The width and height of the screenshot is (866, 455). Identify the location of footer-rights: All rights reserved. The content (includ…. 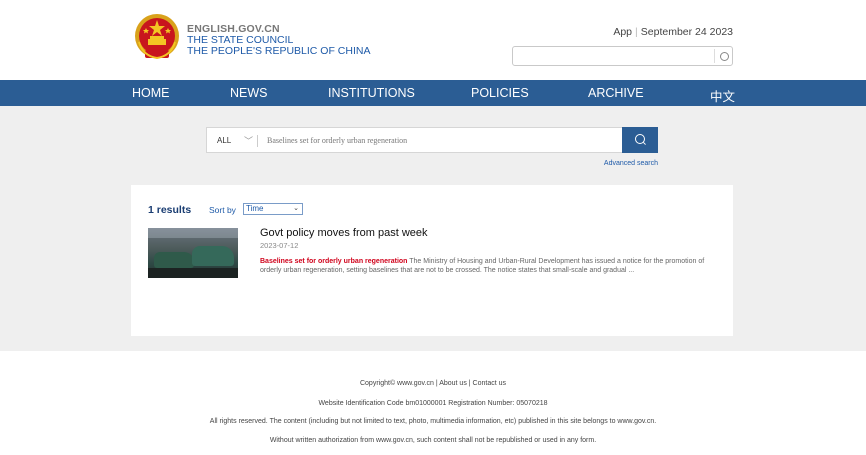
(433, 421).